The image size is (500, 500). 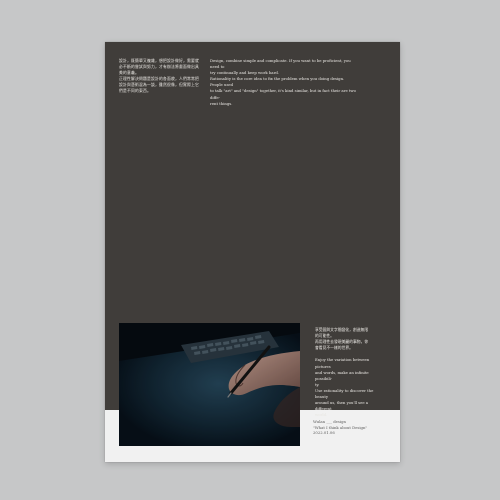 I want to click on text-line: around us, then you'll see a different, so click(x=342, y=406).